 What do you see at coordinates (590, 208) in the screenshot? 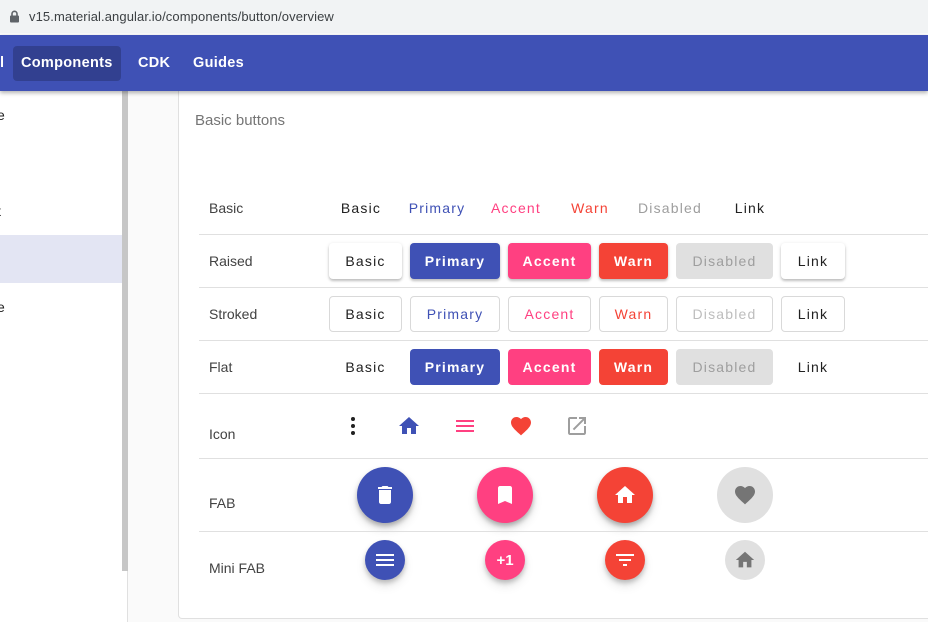
I see `basic-warn-button: Warn` at bounding box center [590, 208].